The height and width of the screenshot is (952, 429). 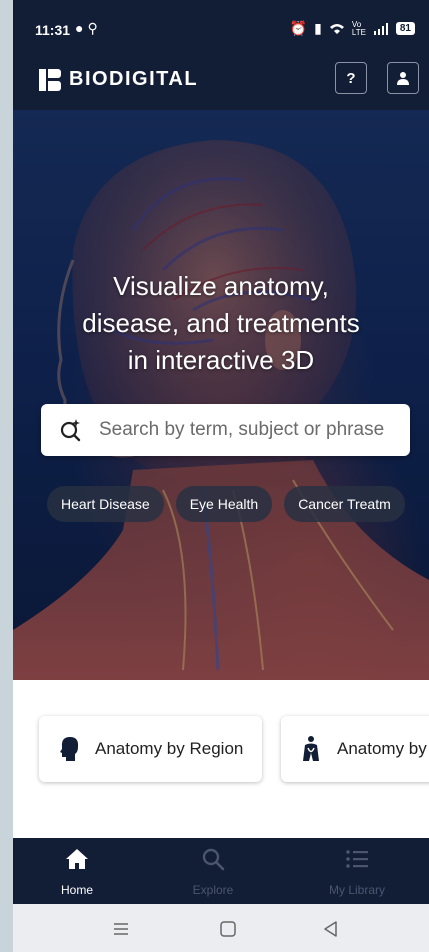 I want to click on message-icon: ●, so click(x=81, y=28).